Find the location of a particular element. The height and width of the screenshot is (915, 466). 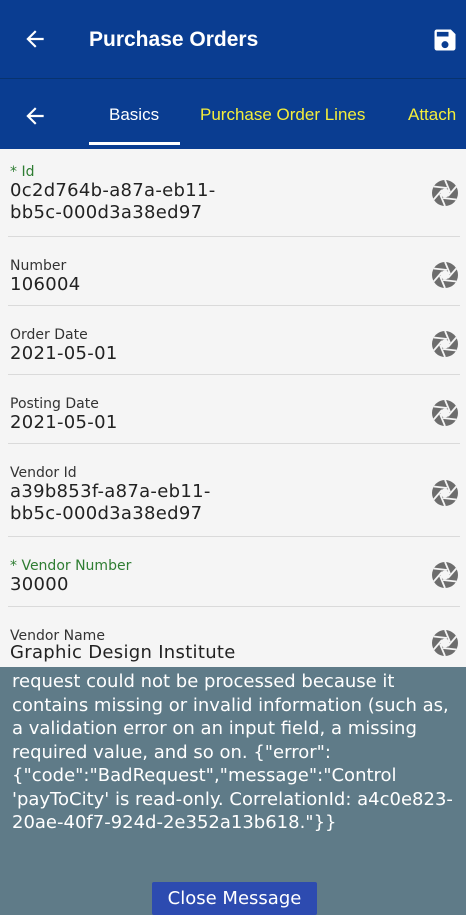

field-label: Posting Date is located at coordinates (54, 404).